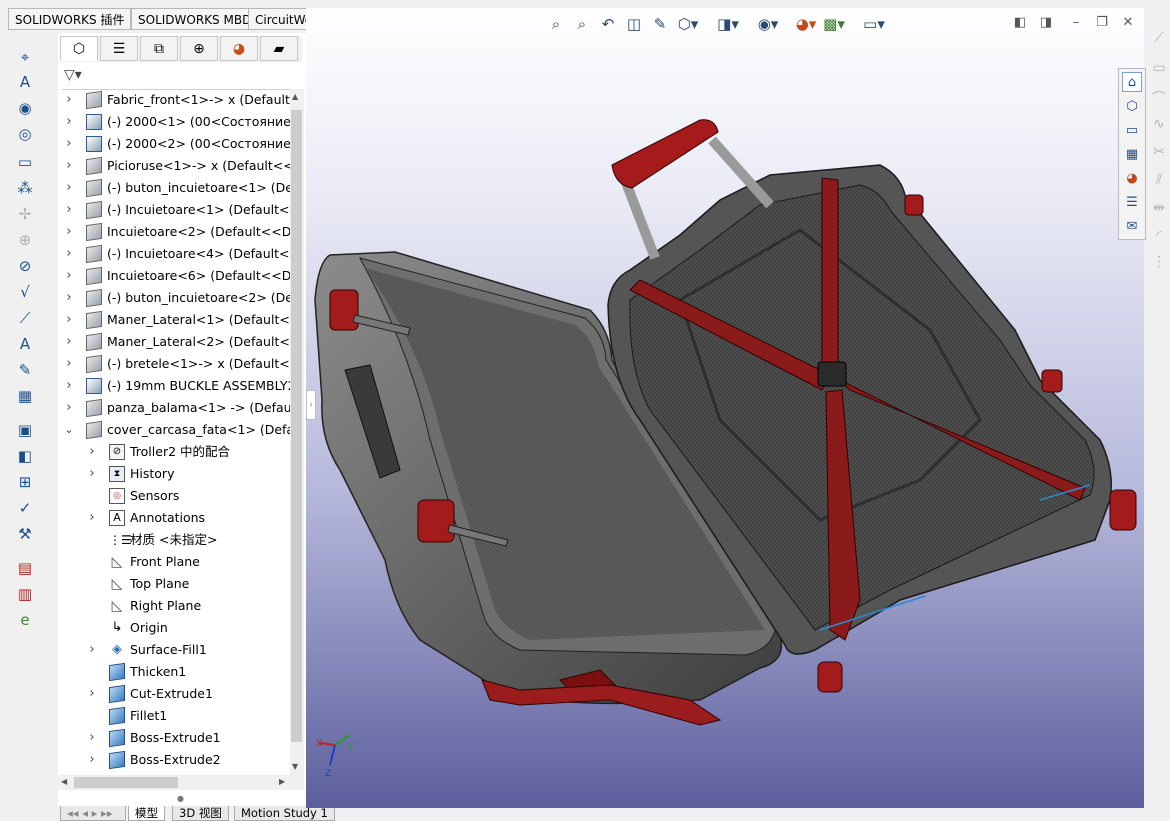  I want to click on section-view-icon: ◫, so click(634, 24).